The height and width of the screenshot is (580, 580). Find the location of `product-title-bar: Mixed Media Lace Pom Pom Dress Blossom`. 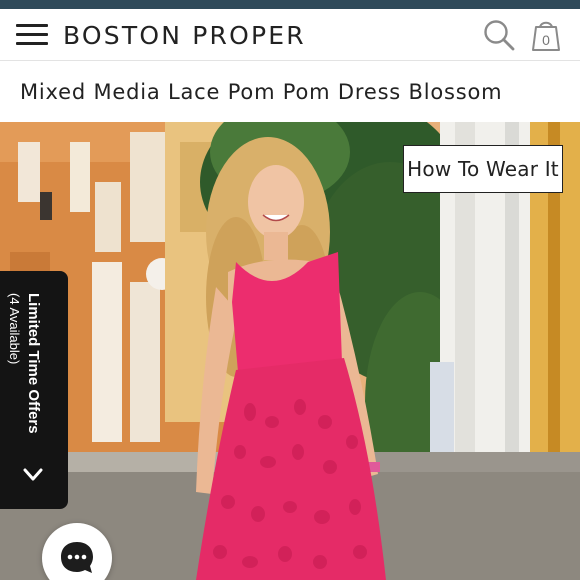

product-title-bar: Mixed Media Lace Pom Pom Dress Blossom is located at coordinates (290, 92).